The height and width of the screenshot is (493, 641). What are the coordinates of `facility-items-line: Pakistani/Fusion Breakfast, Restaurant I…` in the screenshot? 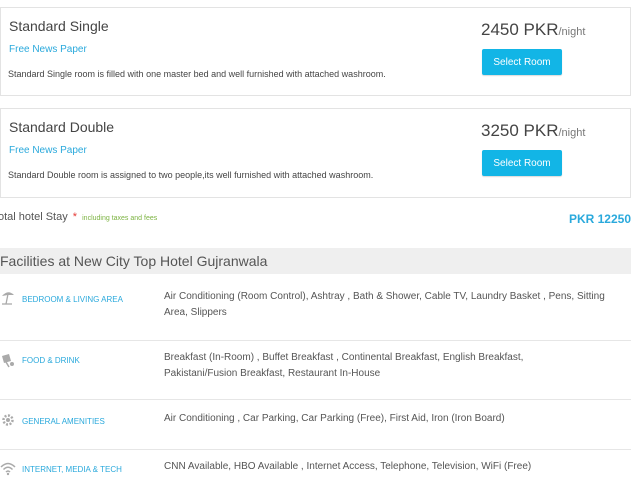 It's located at (272, 373).